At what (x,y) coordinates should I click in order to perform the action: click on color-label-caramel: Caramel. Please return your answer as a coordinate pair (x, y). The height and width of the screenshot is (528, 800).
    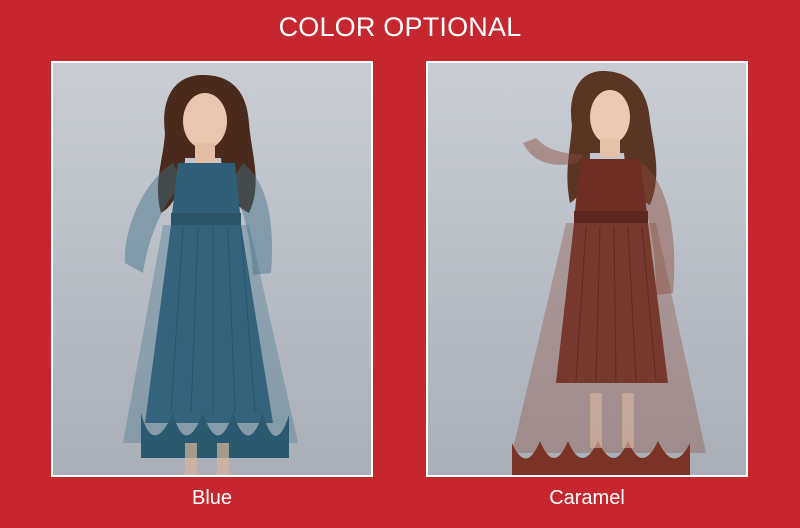
    Looking at the image, I should click on (587, 498).